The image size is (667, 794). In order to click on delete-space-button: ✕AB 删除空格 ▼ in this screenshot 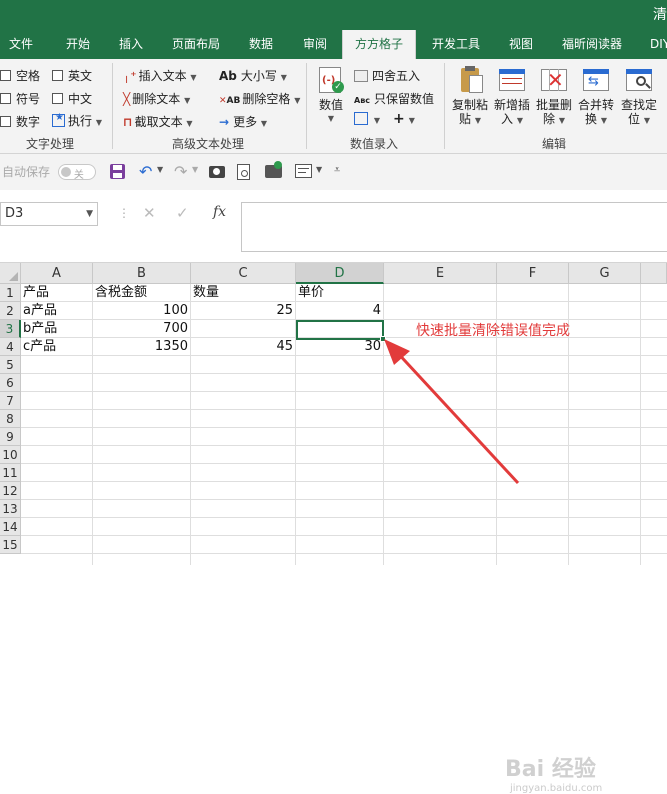, I will do `click(259, 98)`.